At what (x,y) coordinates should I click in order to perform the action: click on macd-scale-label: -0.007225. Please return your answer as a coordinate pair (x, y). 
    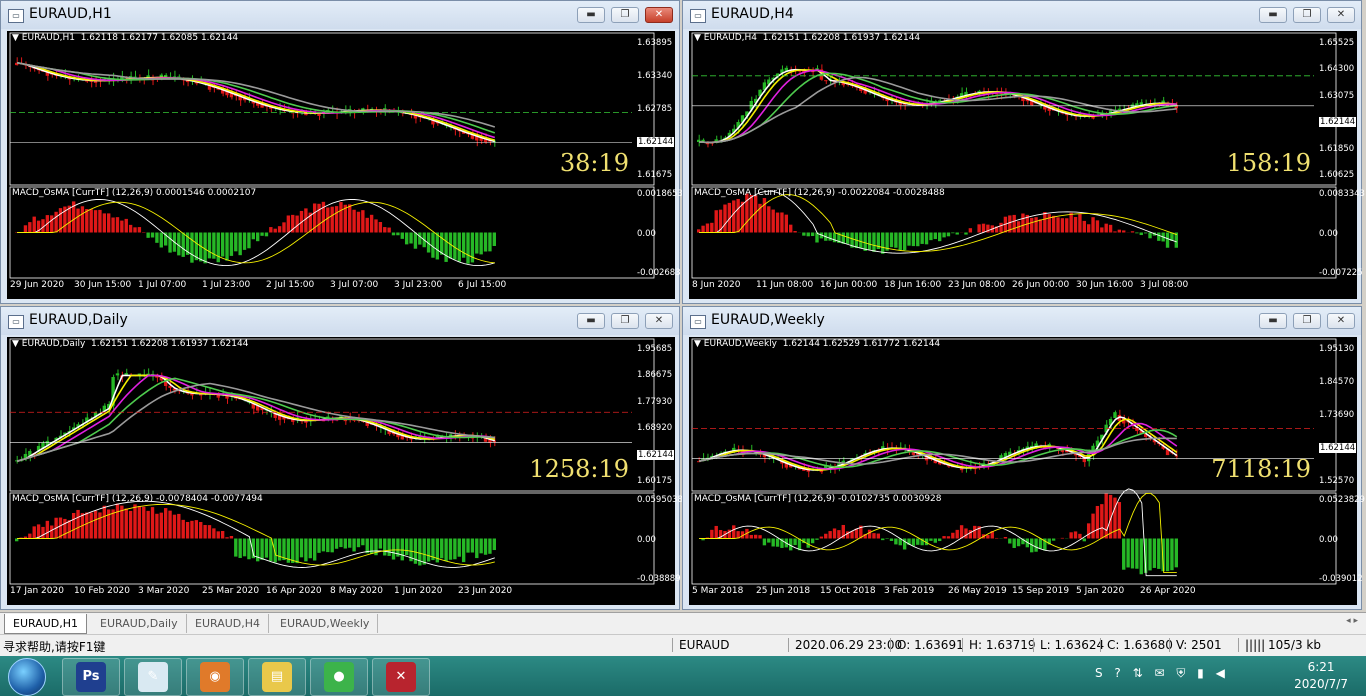
    Looking at the image, I should click on (1341, 273).